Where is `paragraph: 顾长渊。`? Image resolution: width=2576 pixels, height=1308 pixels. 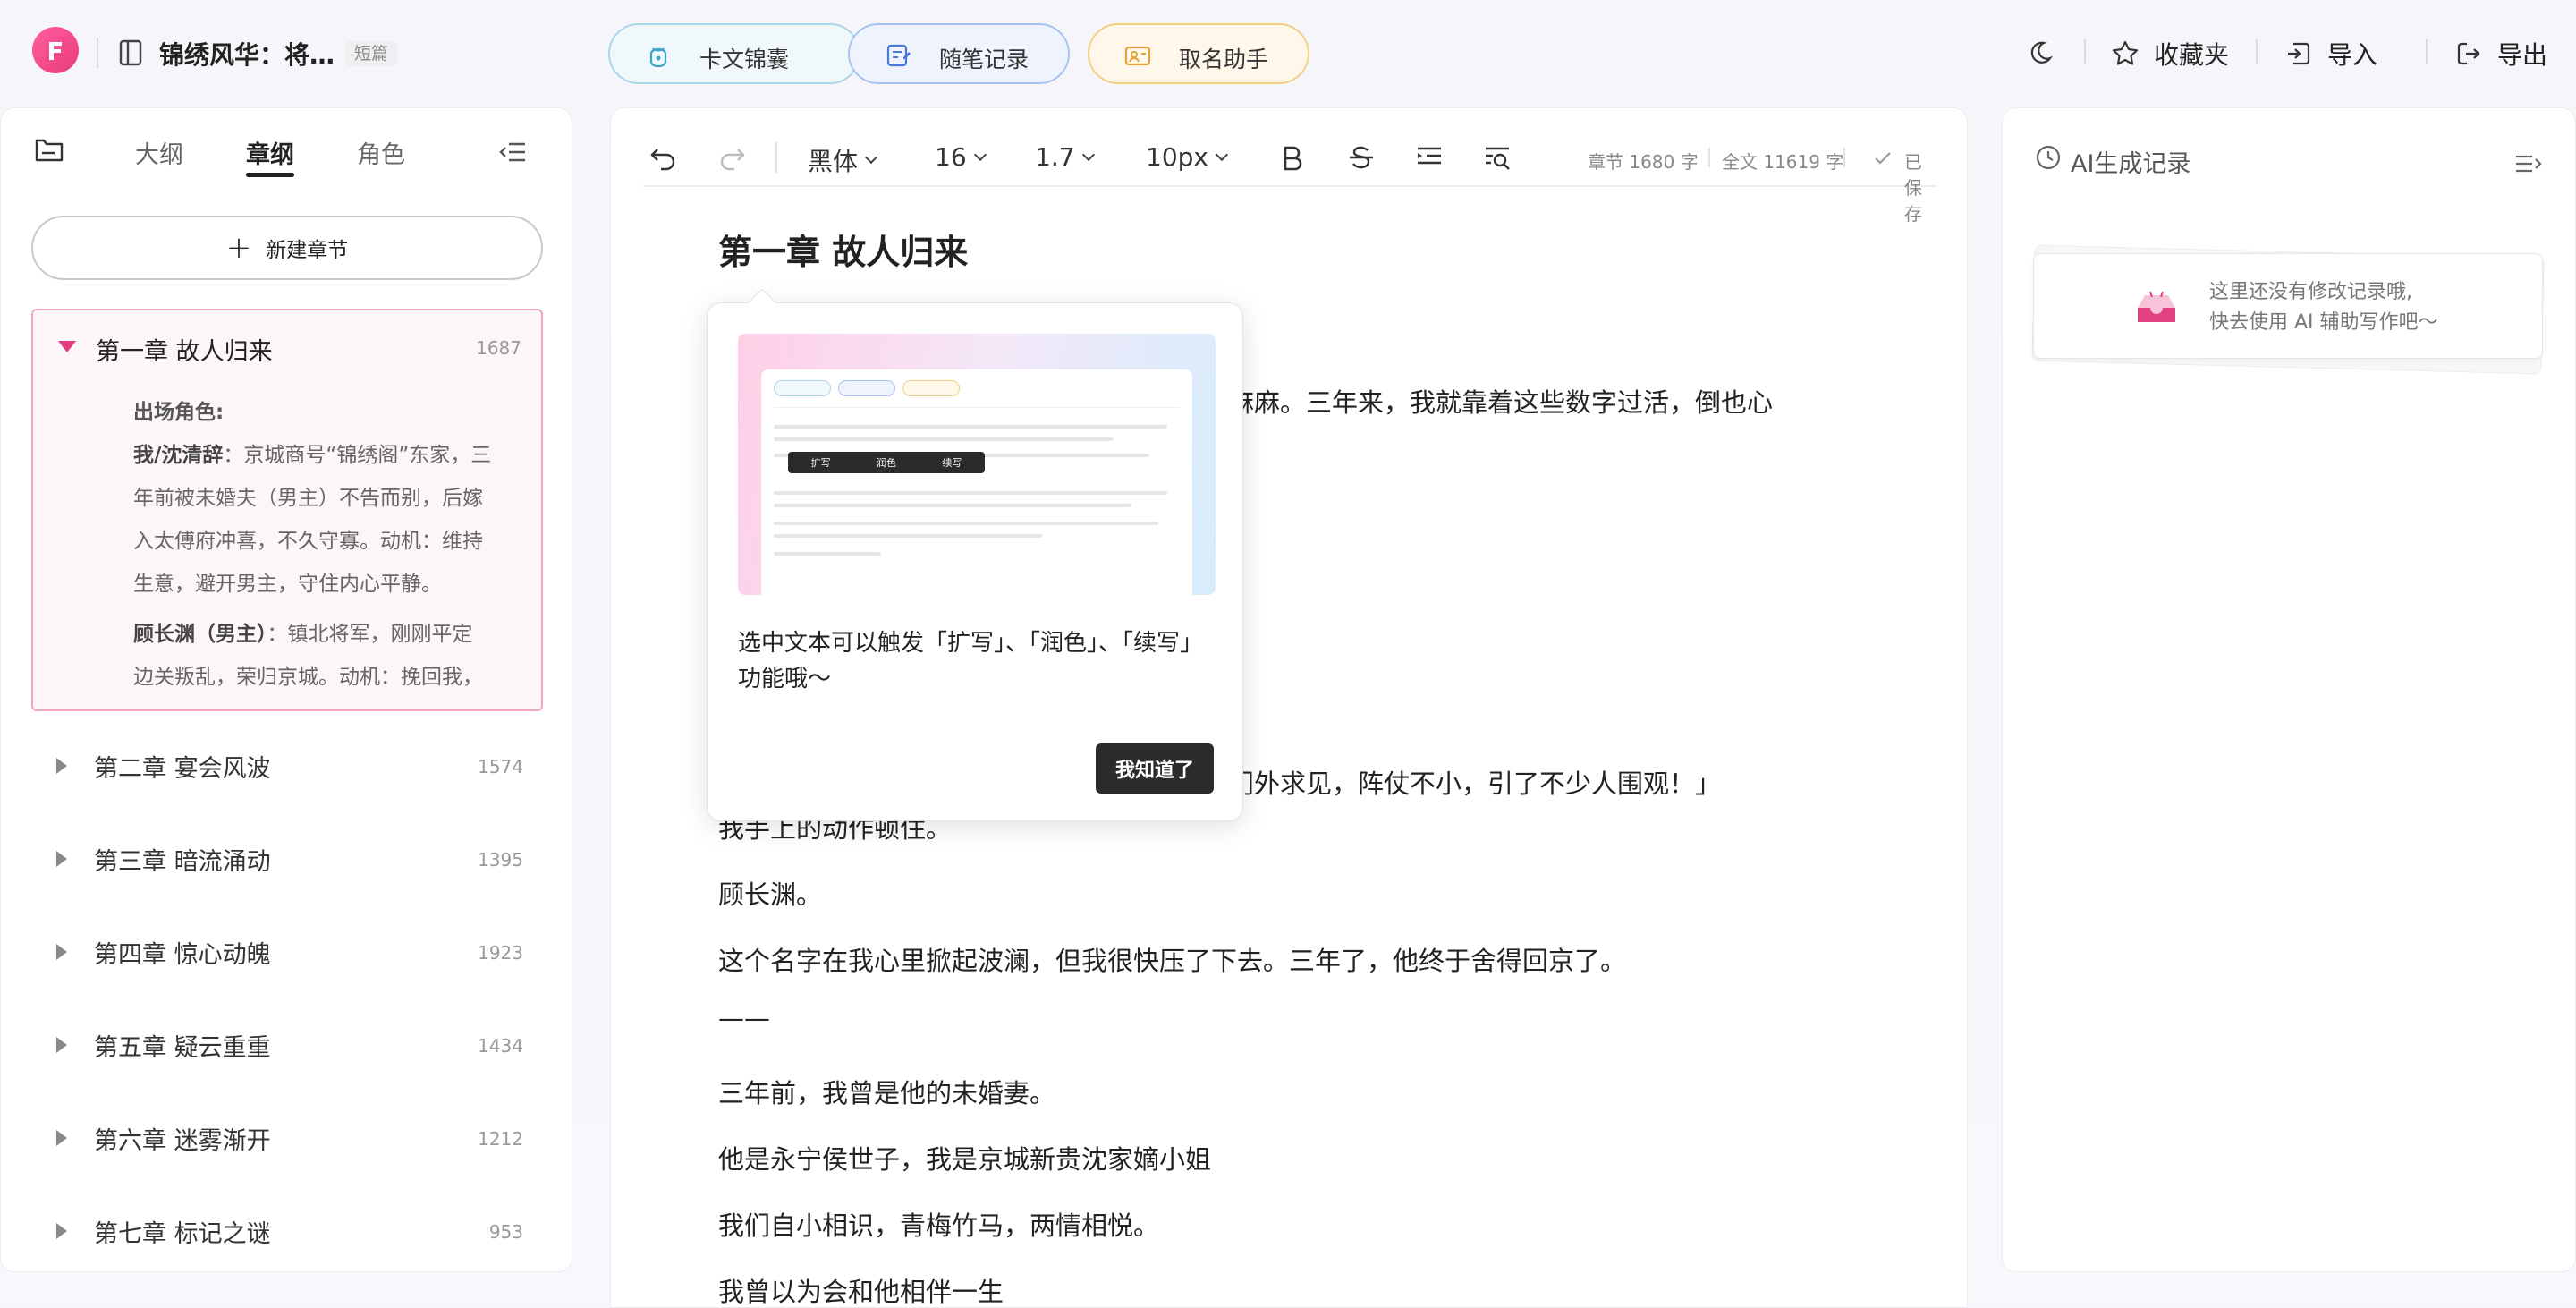 paragraph: 顾长渊。 is located at coordinates (770, 893).